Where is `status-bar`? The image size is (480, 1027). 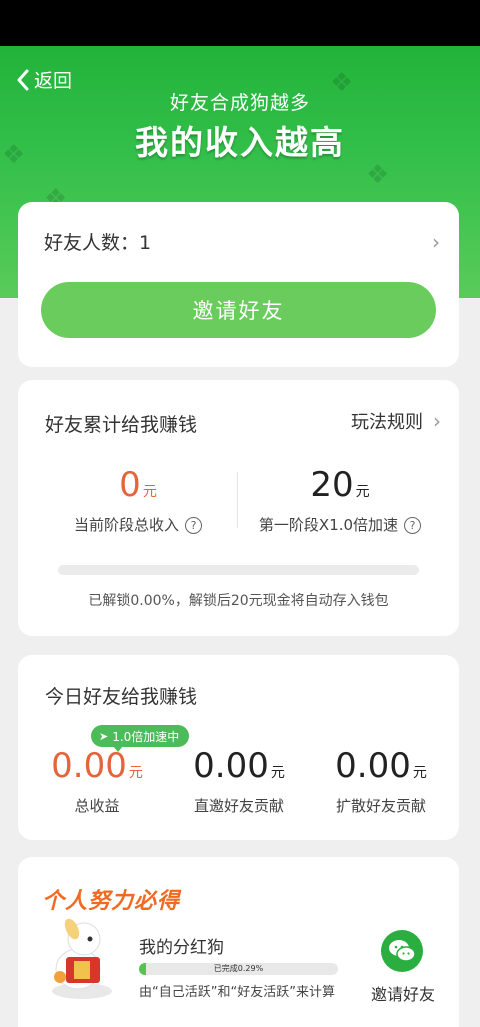 status-bar is located at coordinates (240, 23).